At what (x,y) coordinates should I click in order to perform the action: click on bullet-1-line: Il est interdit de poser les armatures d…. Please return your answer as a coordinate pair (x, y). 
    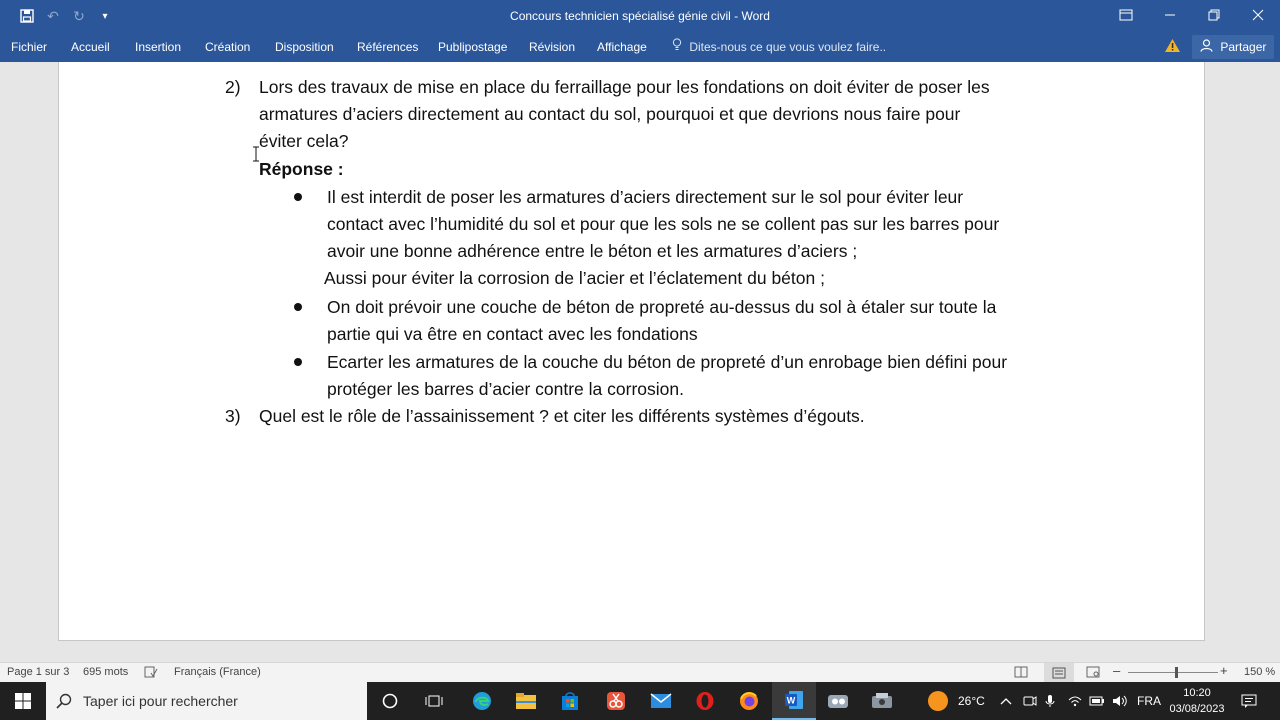
    Looking at the image, I should click on (645, 197).